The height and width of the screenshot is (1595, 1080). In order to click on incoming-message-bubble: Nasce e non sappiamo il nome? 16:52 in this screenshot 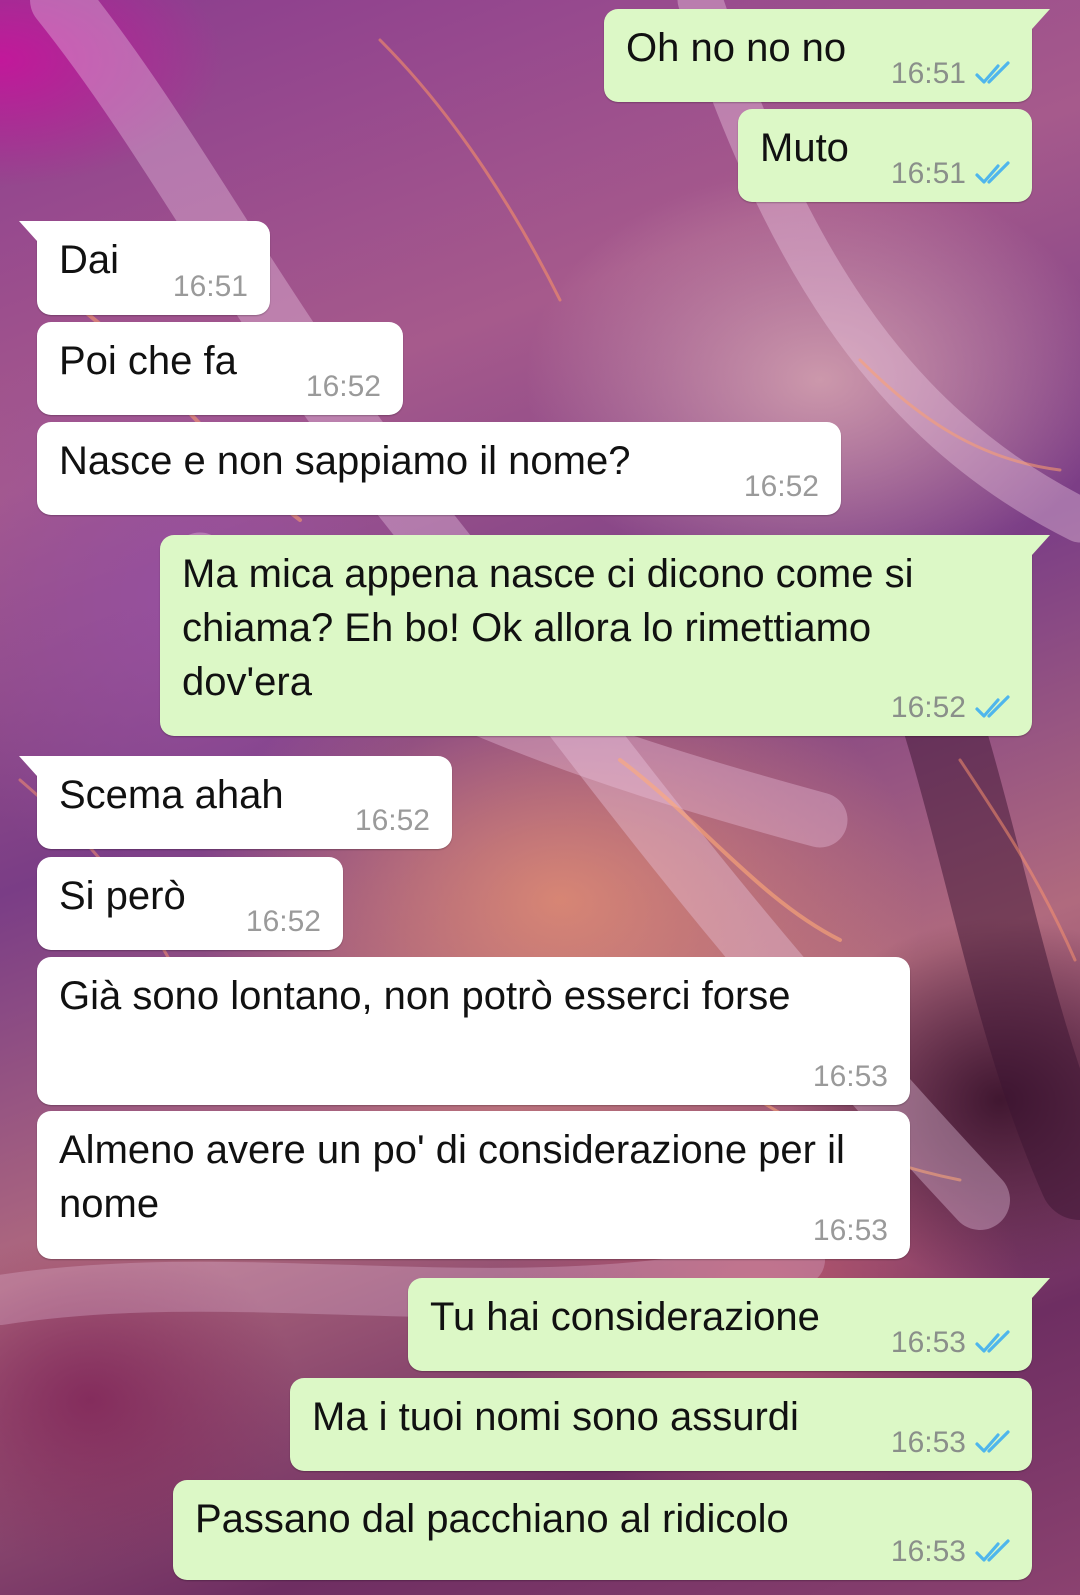, I will do `click(439, 468)`.